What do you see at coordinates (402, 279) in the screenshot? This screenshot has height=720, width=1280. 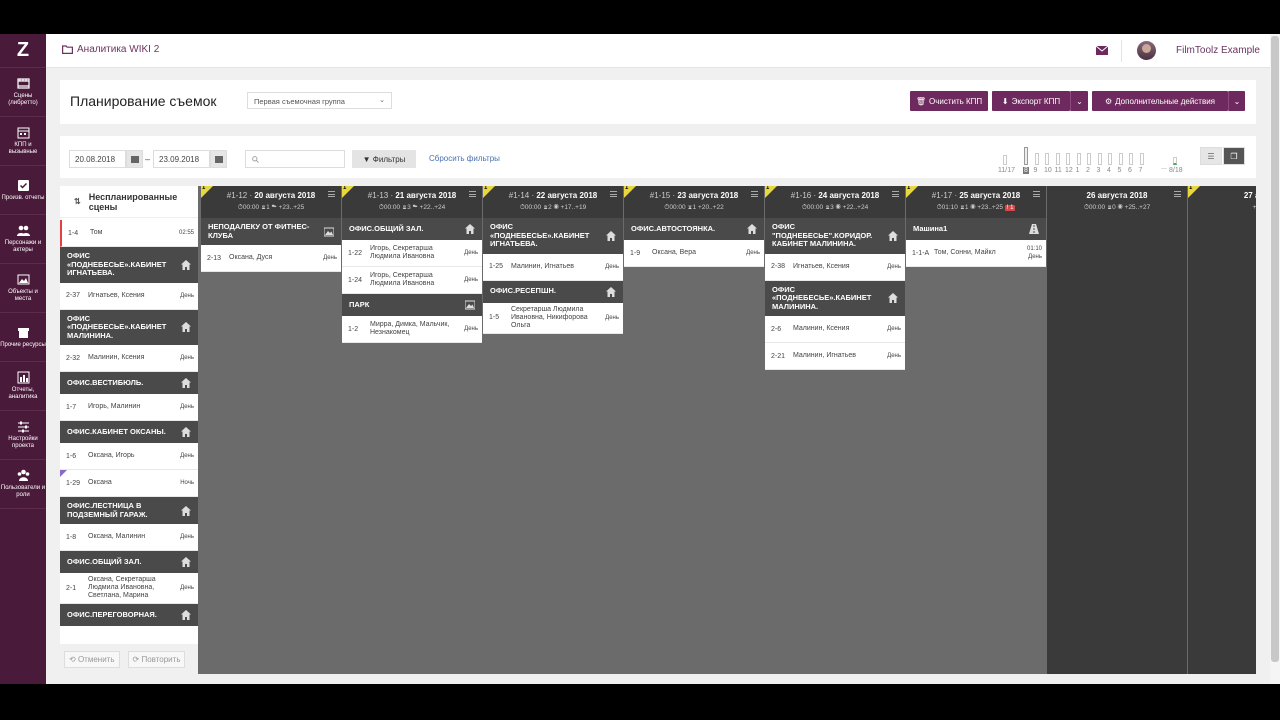 I see `scene-characters: Игорь, Секретарша Людмила Ивановна` at bounding box center [402, 279].